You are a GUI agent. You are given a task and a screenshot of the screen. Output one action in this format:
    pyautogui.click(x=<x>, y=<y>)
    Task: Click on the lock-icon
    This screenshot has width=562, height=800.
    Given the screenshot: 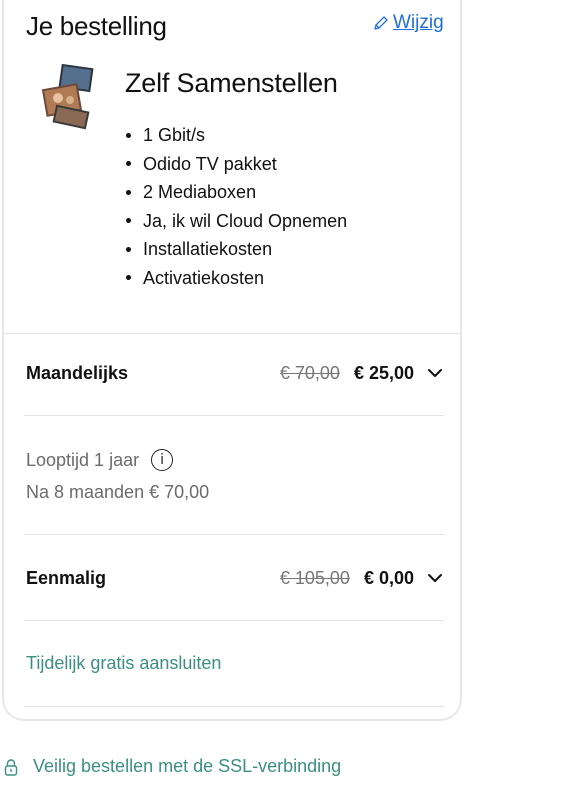 What is the action you would take?
    pyautogui.click(x=11, y=767)
    